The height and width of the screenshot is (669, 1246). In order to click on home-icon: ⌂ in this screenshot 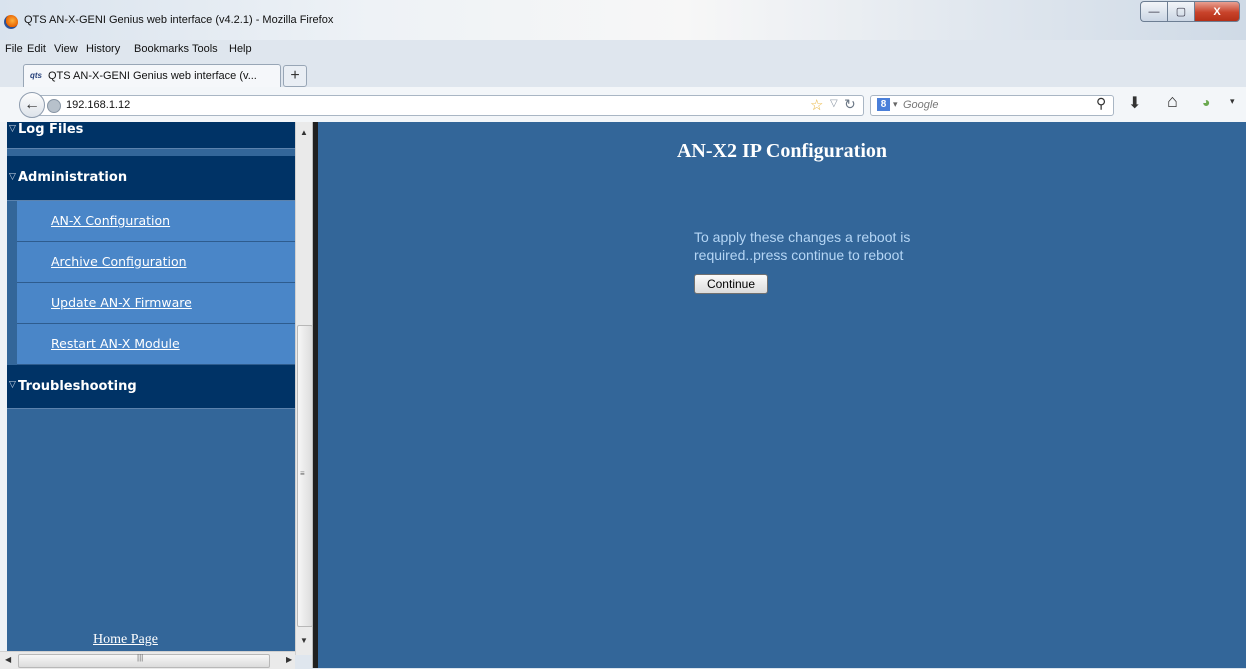, I will do `click(1172, 101)`.